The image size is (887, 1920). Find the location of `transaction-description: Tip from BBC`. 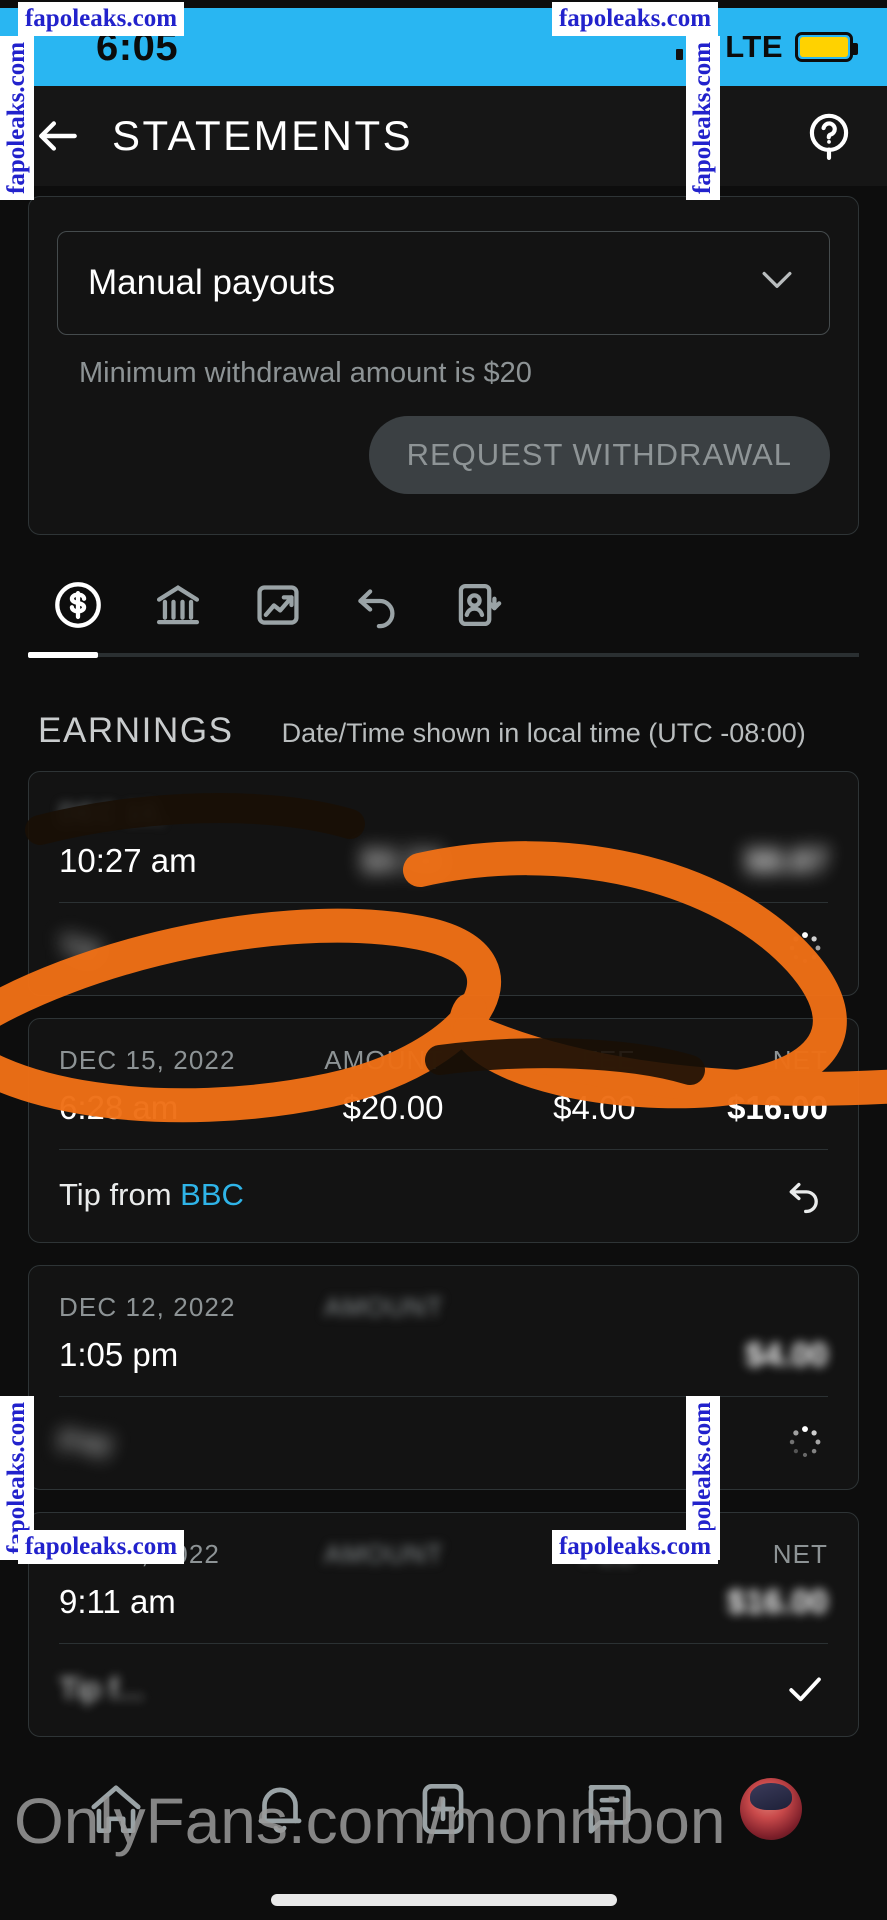

transaction-description: Tip from BBC is located at coordinates (151, 1195).